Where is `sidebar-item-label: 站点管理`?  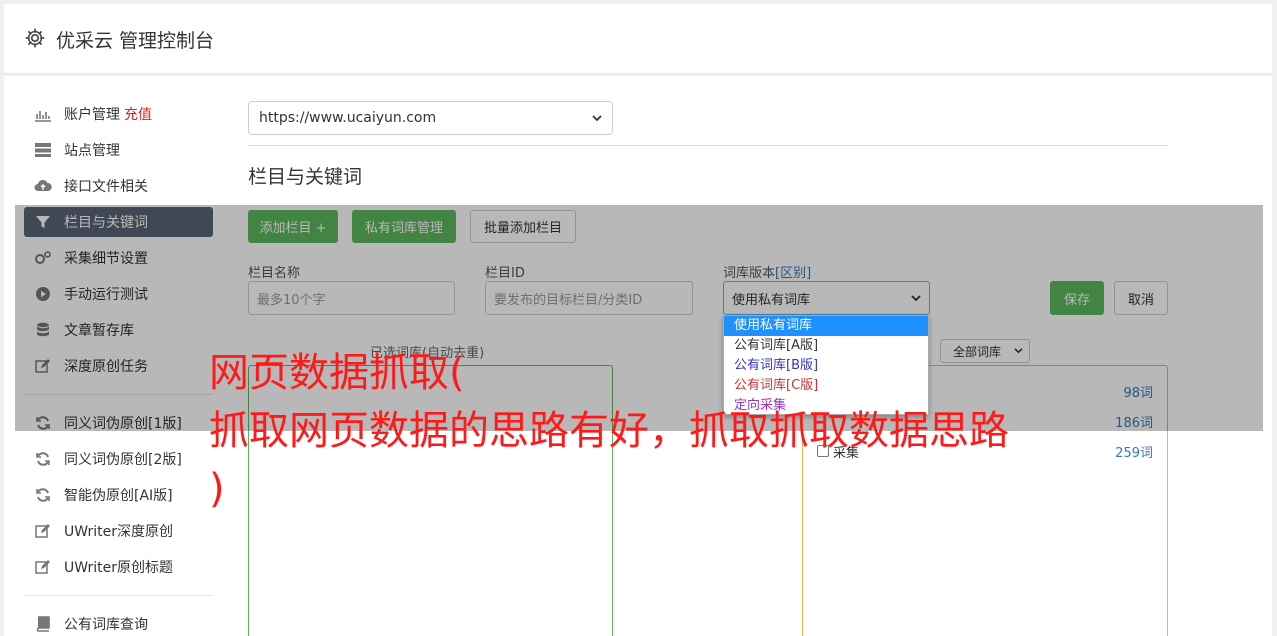 sidebar-item-label: 站点管理 is located at coordinates (92, 151).